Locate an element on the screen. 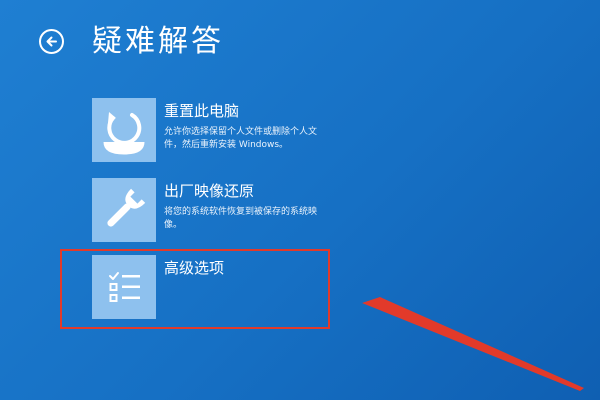 This screenshot has height=400, width=600. checklist-icon is located at coordinates (124, 287).